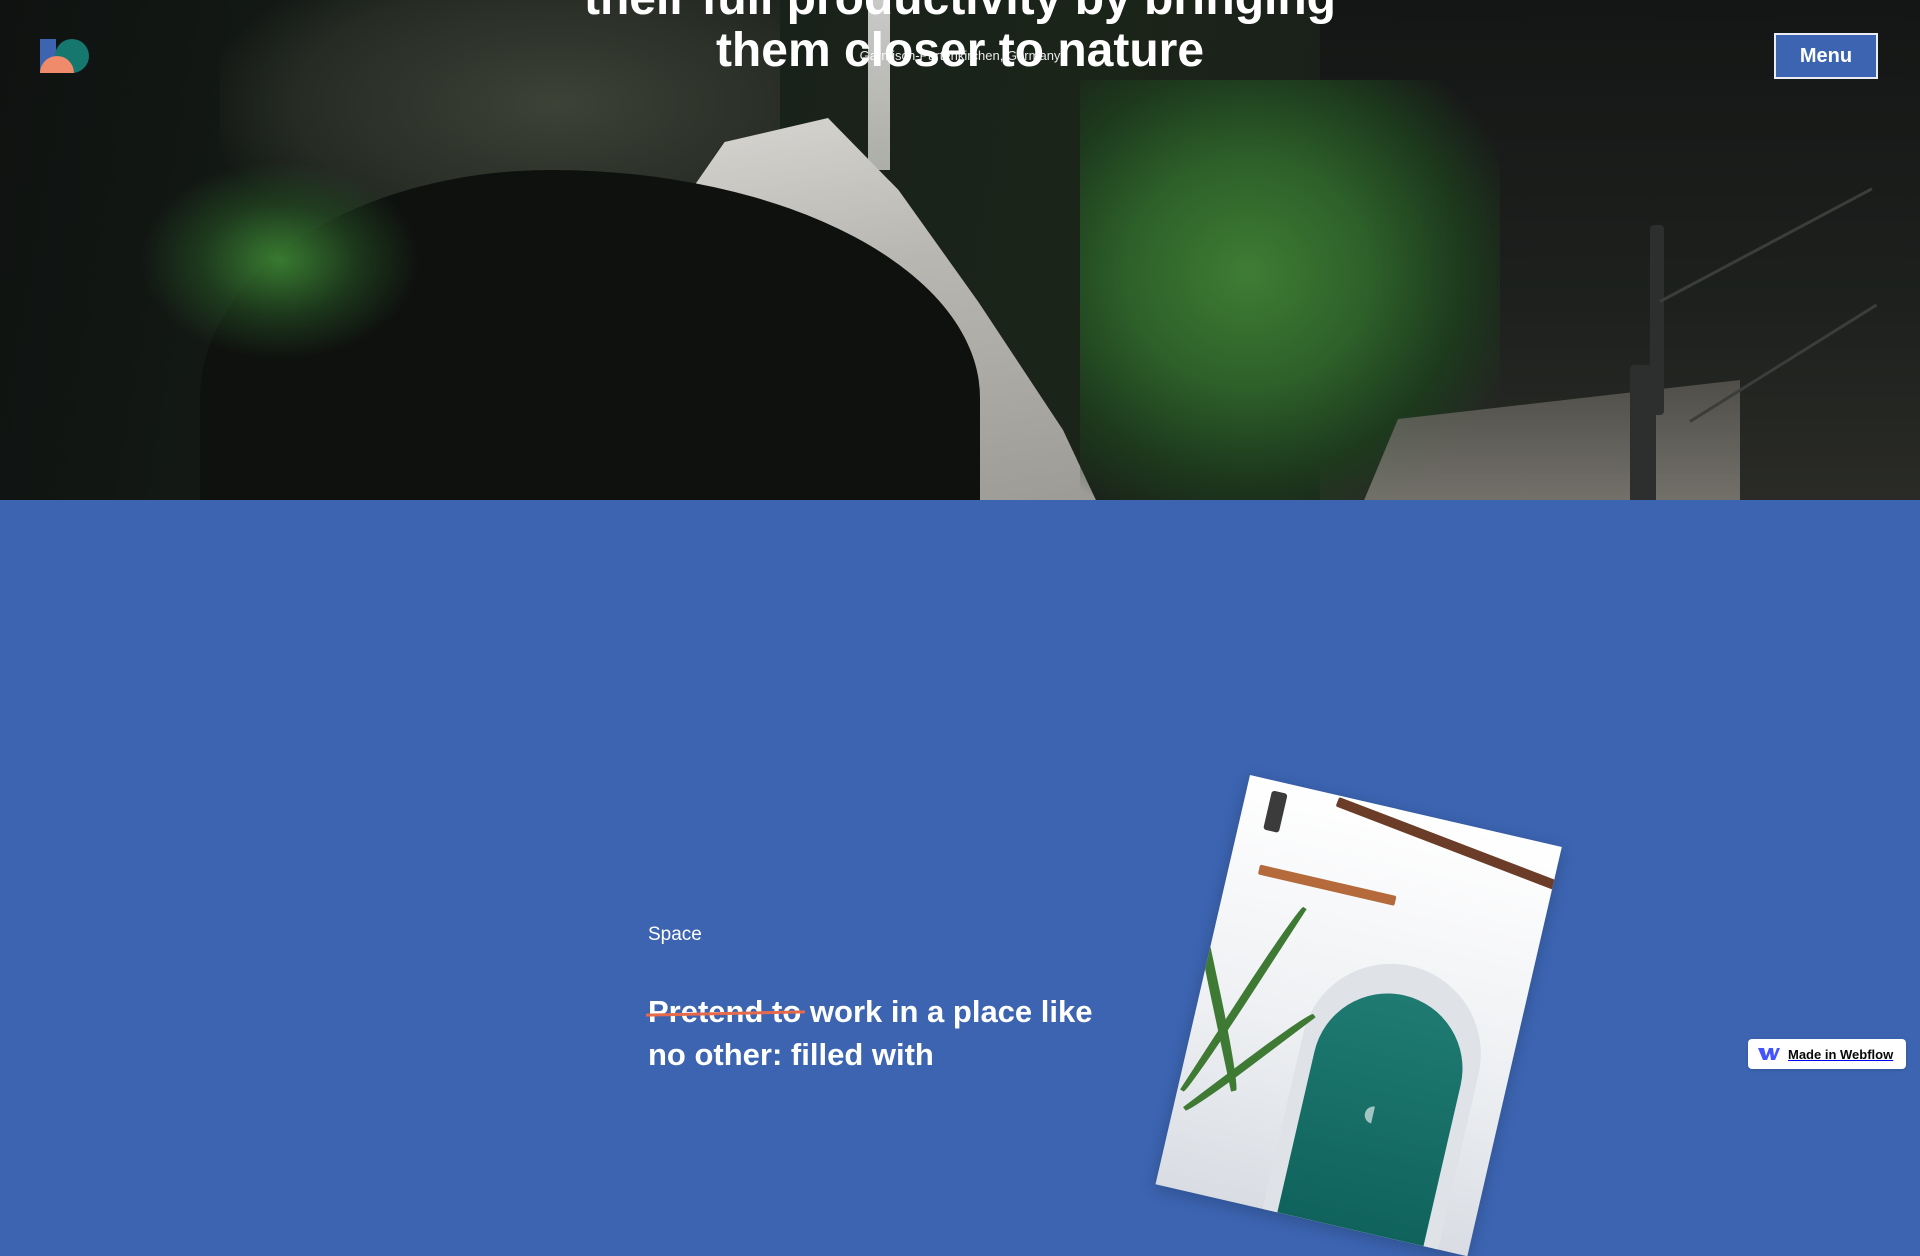 The image size is (1920, 1256). What do you see at coordinates (960, 50) in the screenshot?
I see `hero-title-line-2: them closer to nature` at bounding box center [960, 50].